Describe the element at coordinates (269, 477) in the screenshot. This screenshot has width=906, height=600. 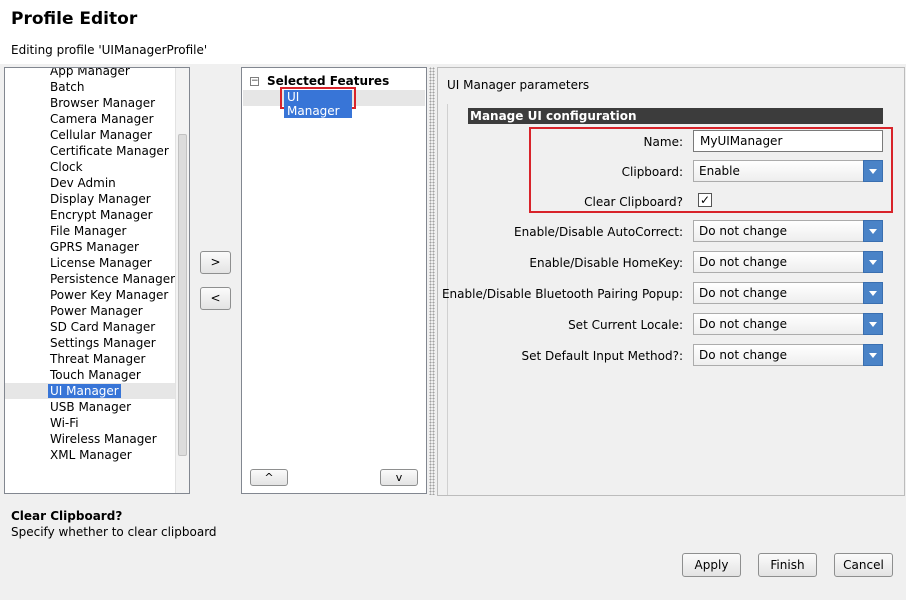
I see `move-up-button: ^` at that location.